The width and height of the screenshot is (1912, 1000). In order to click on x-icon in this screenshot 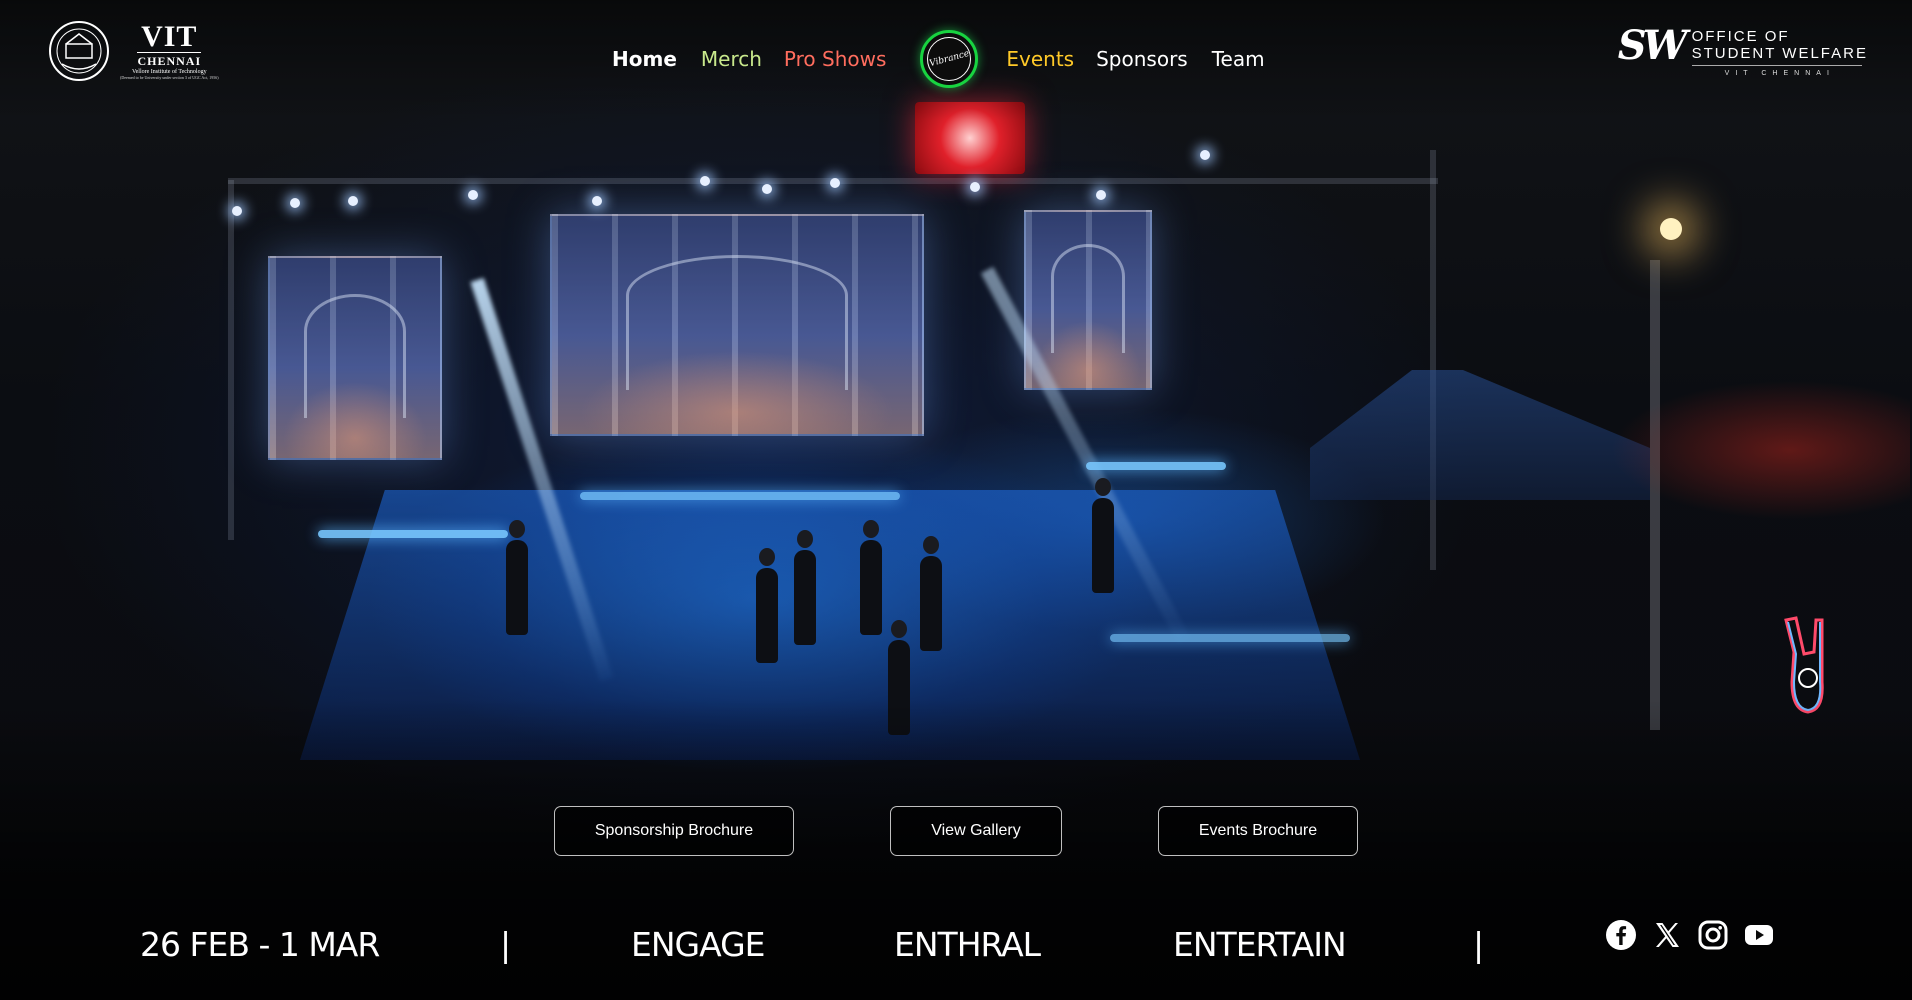, I will do `click(1667, 935)`.